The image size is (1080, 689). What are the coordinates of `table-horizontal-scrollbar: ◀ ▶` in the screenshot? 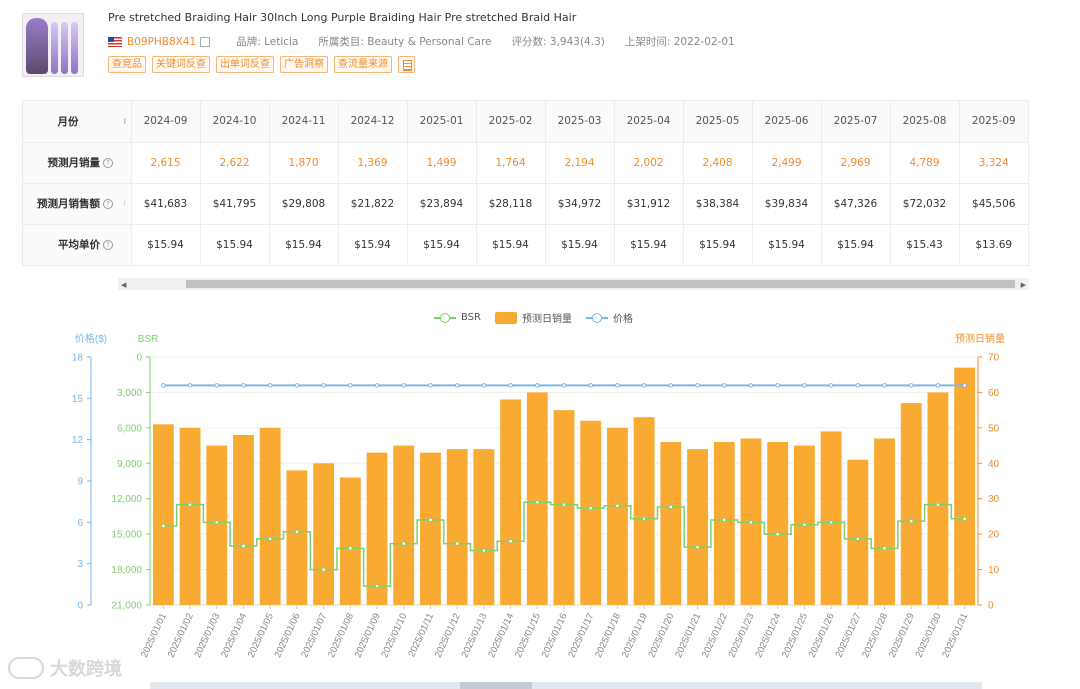 It's located at (573, 284).